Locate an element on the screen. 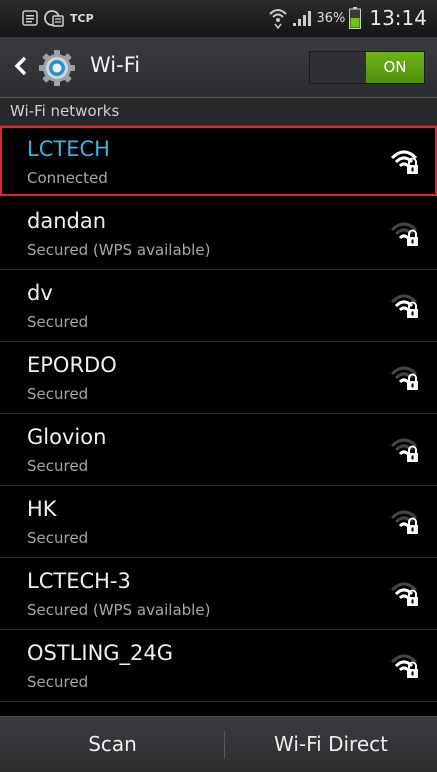 This screenshot has height=772, width=437. tcp-label: TCP is located at coordinates (82, 18).